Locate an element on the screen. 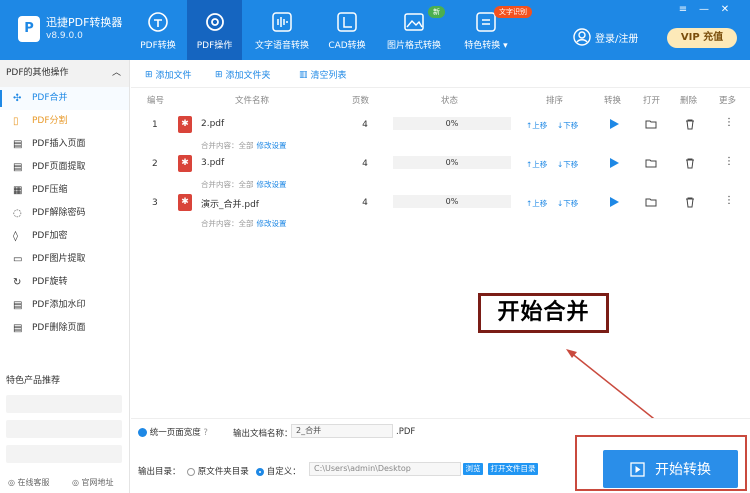 This screenshot has width=750, height=493. recommend-title: 特色产品推荐 is located at coordinates (33, 381).